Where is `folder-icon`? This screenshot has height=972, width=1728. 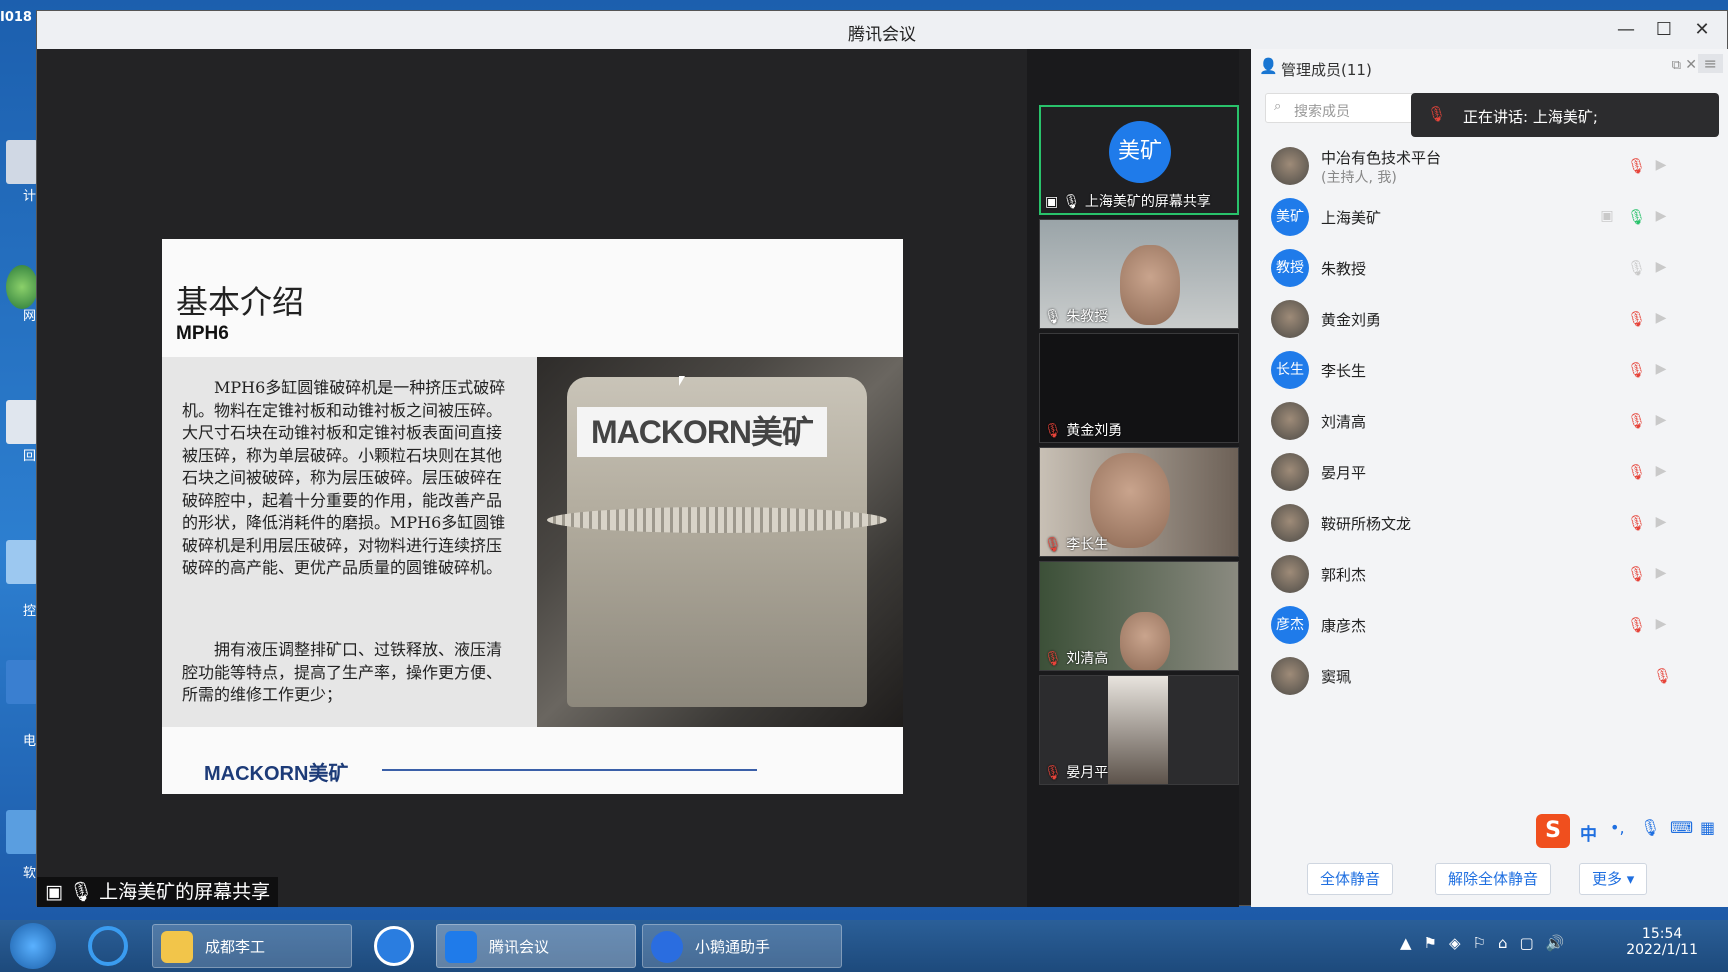 folder-icon is located at coordinates (177, 947).